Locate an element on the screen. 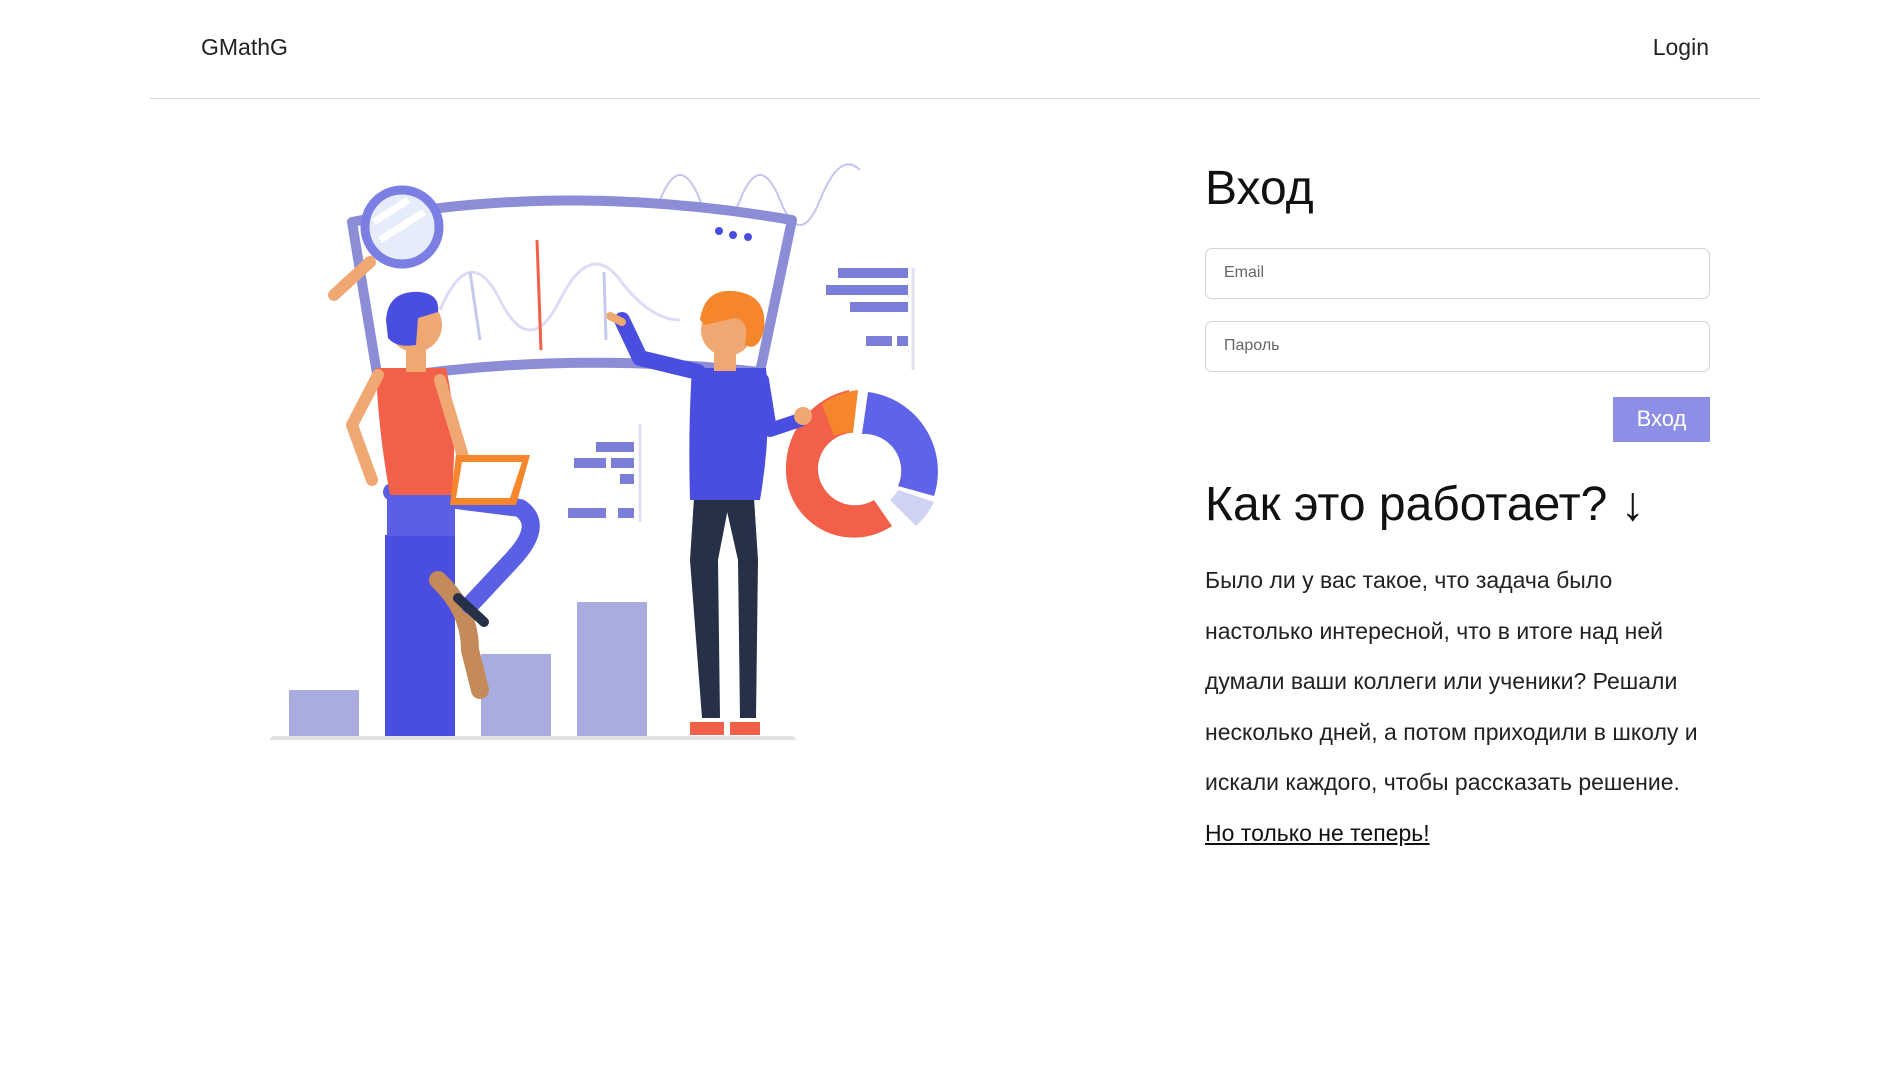 The height and width of the screenshot is (1076, 1890). how-it-works-title: Как это работает? ↓ is located at coordinates (1425, 504).